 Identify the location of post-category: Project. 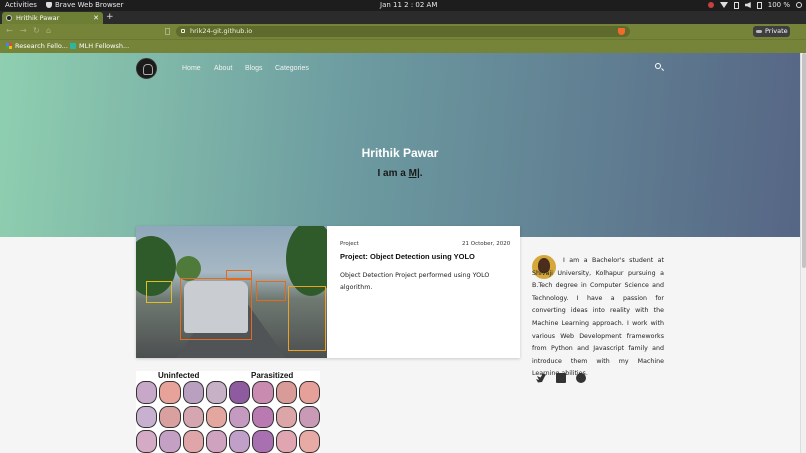
(349, 244).